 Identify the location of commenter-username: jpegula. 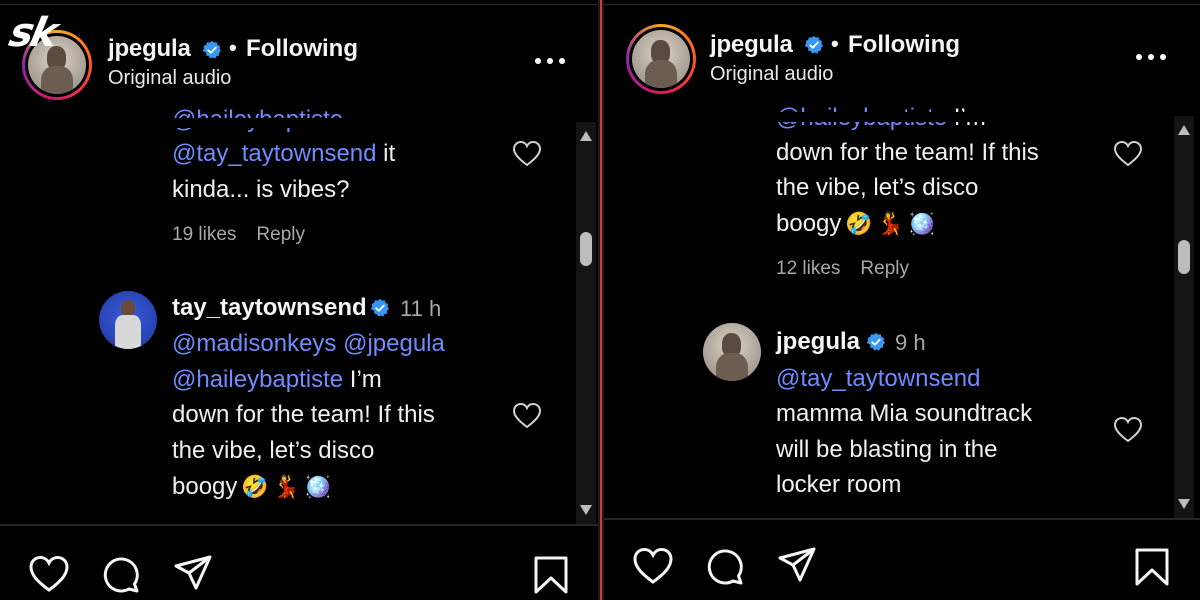
(818, 342).